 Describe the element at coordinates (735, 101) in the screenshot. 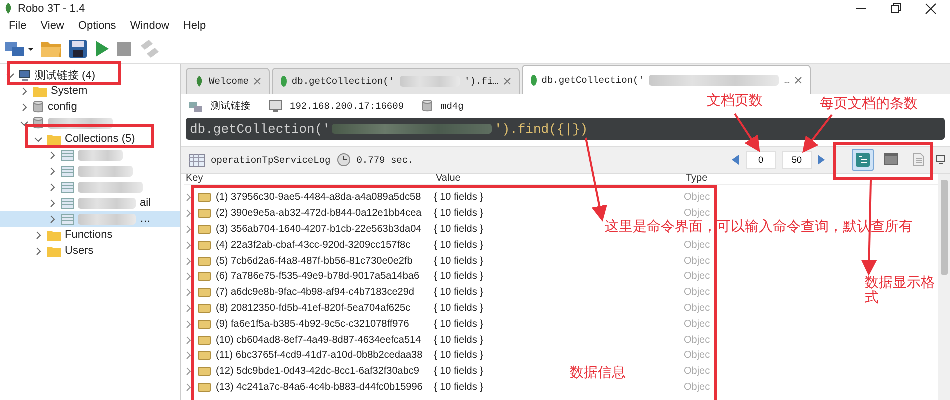

I see `annotation-text: 文档页数` at that location.